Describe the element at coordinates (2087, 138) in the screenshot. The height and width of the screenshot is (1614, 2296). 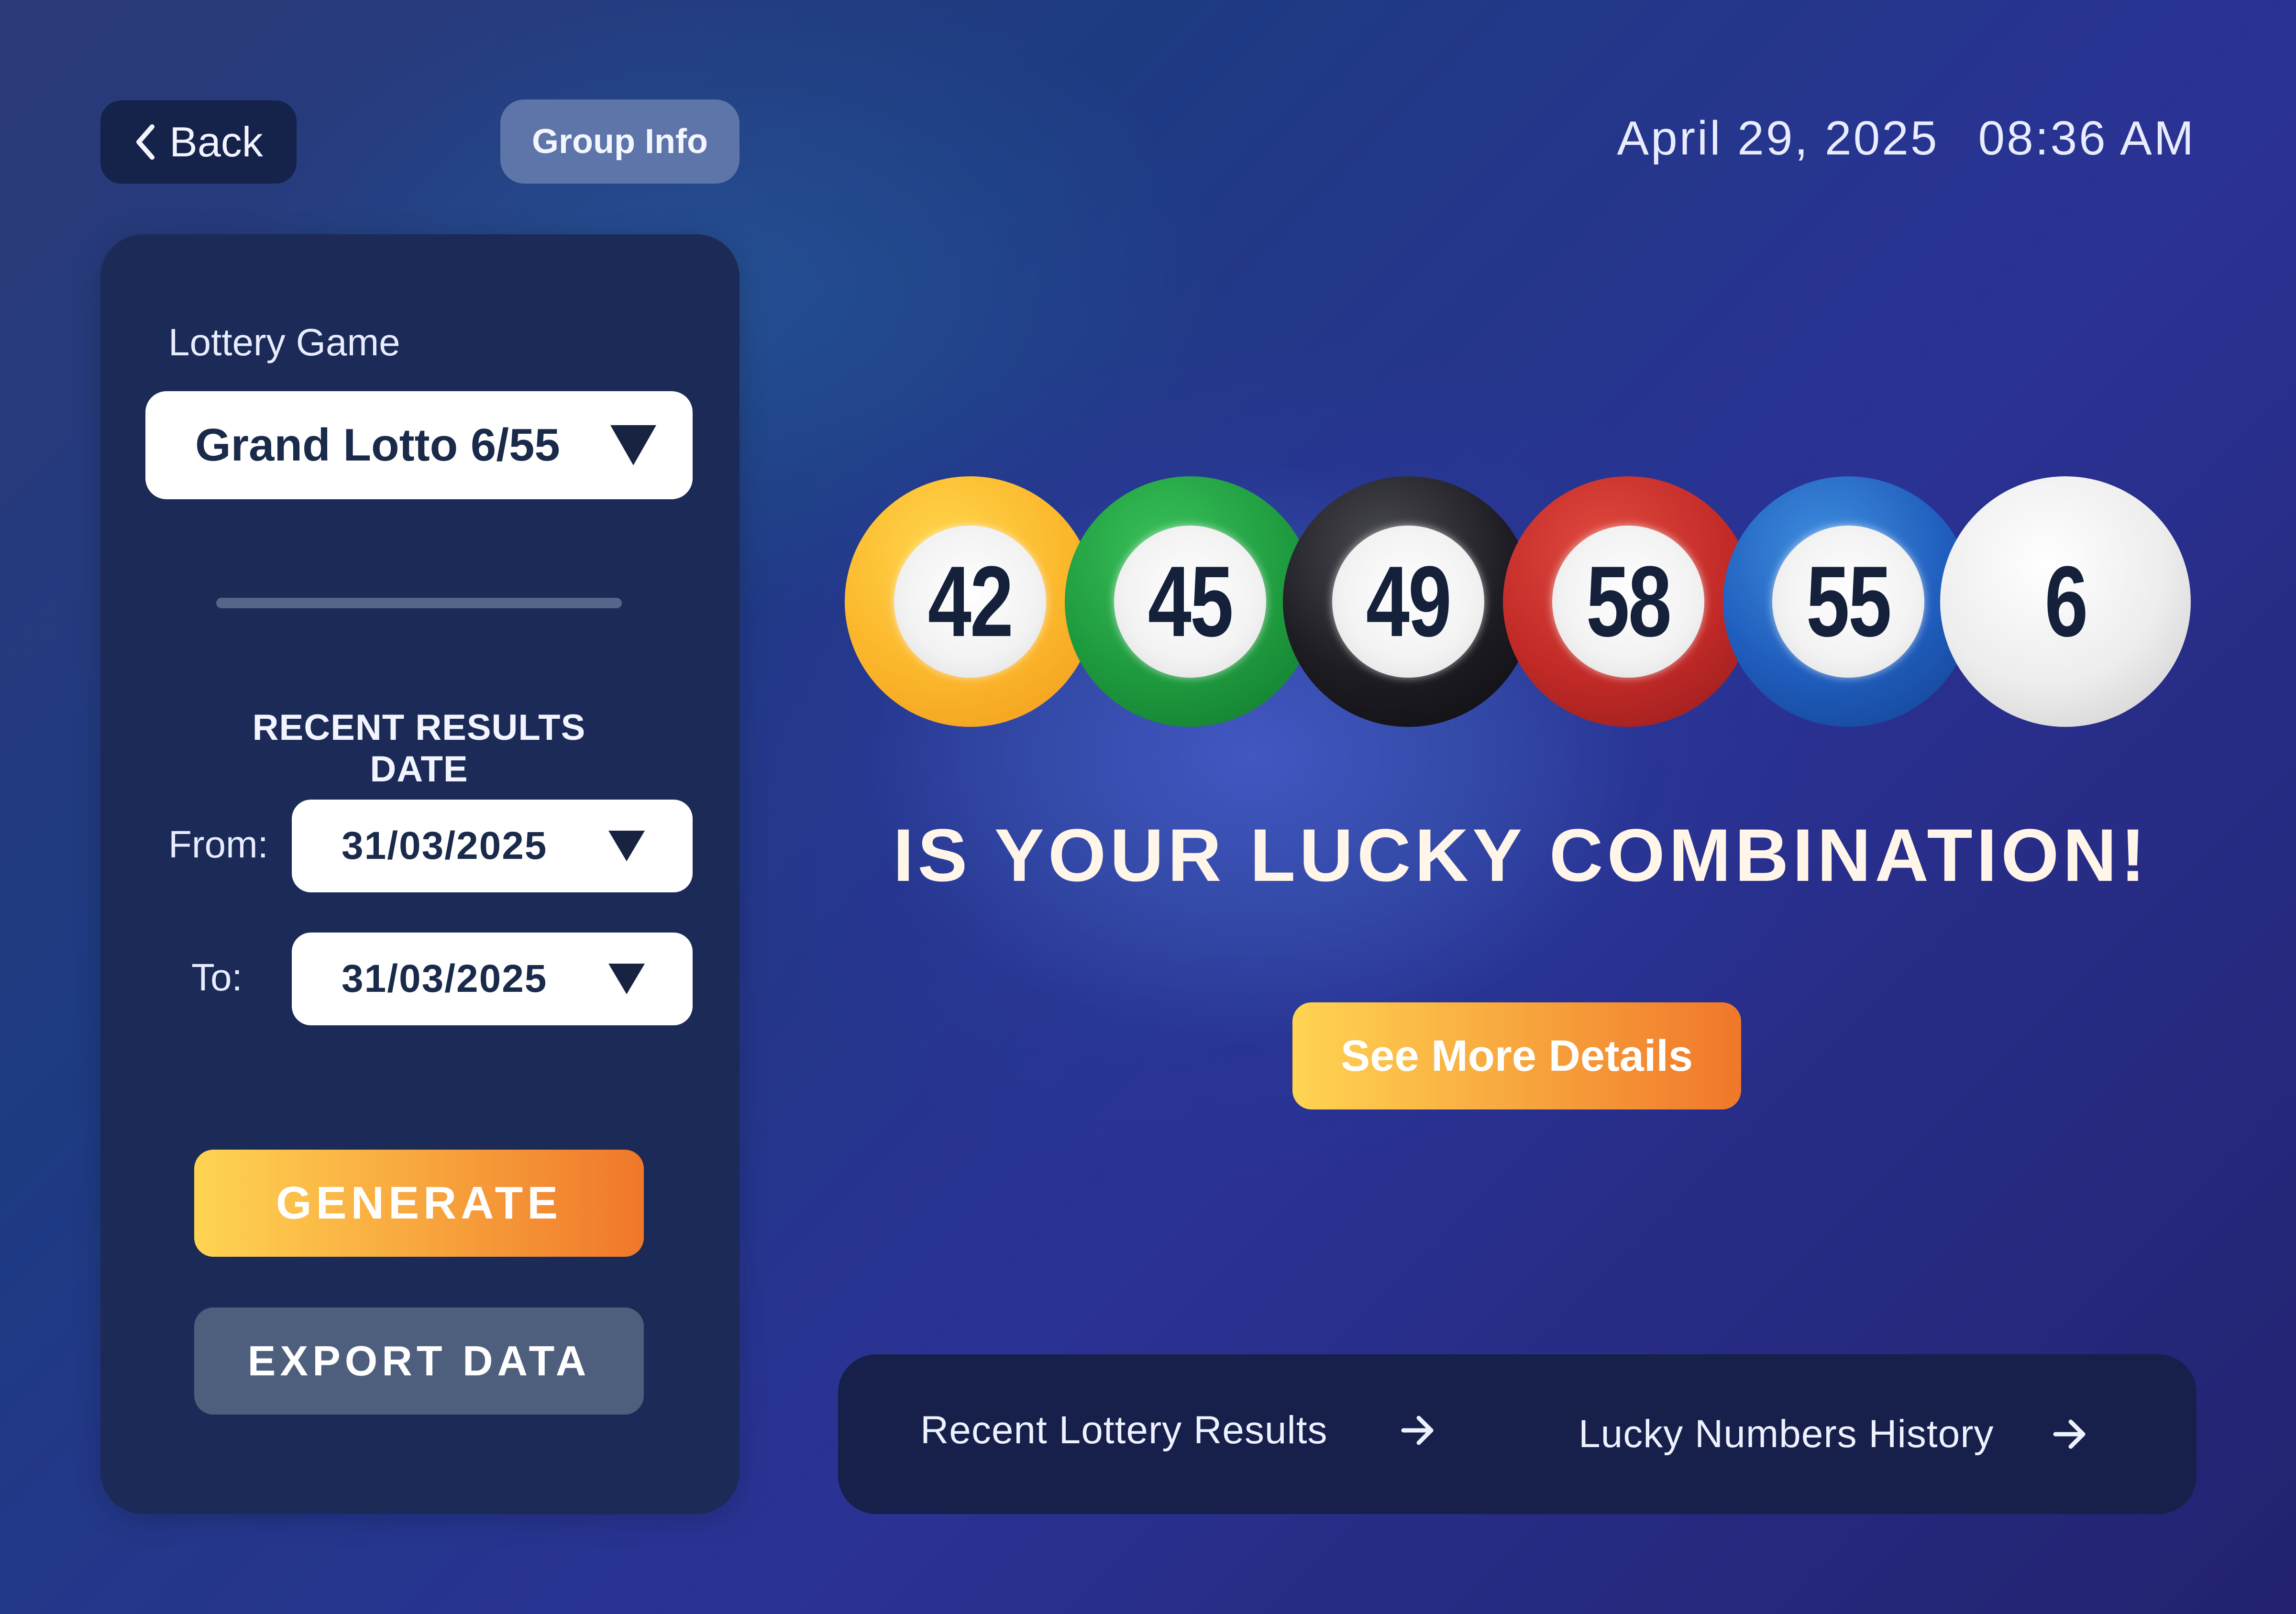
I see `current-time: 08:36 AM` at that location.